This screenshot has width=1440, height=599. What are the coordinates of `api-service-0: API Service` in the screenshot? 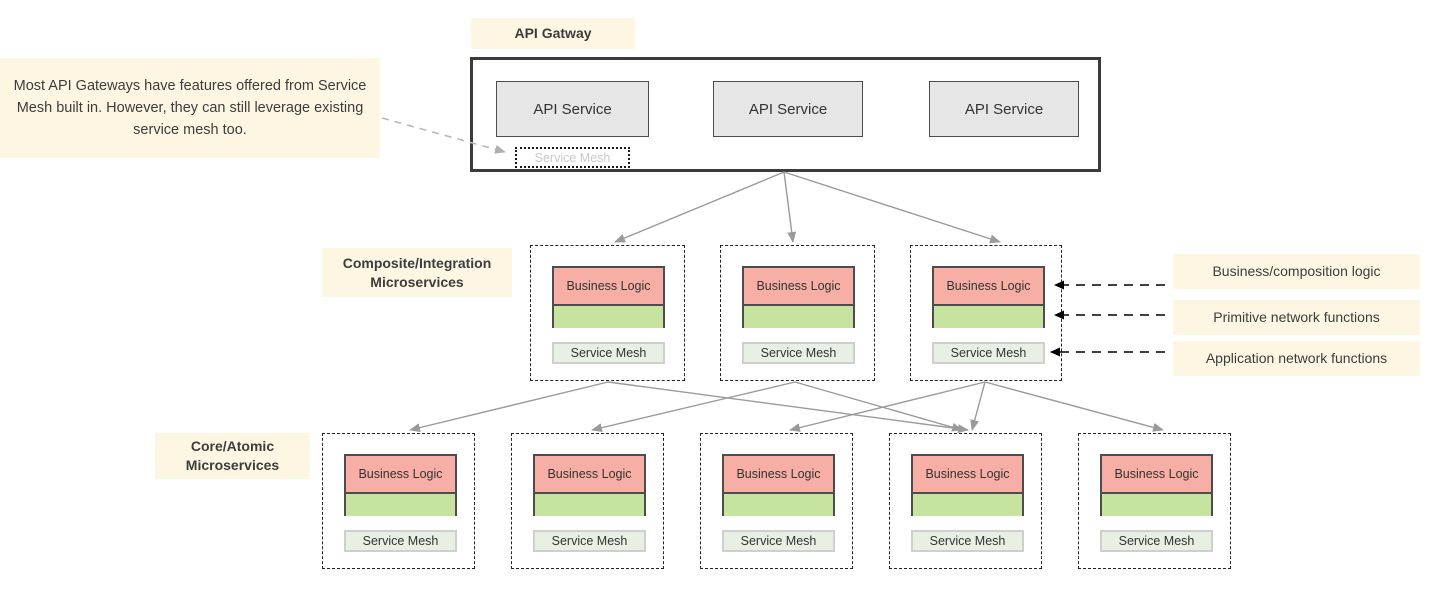 It's located at (572, 109).